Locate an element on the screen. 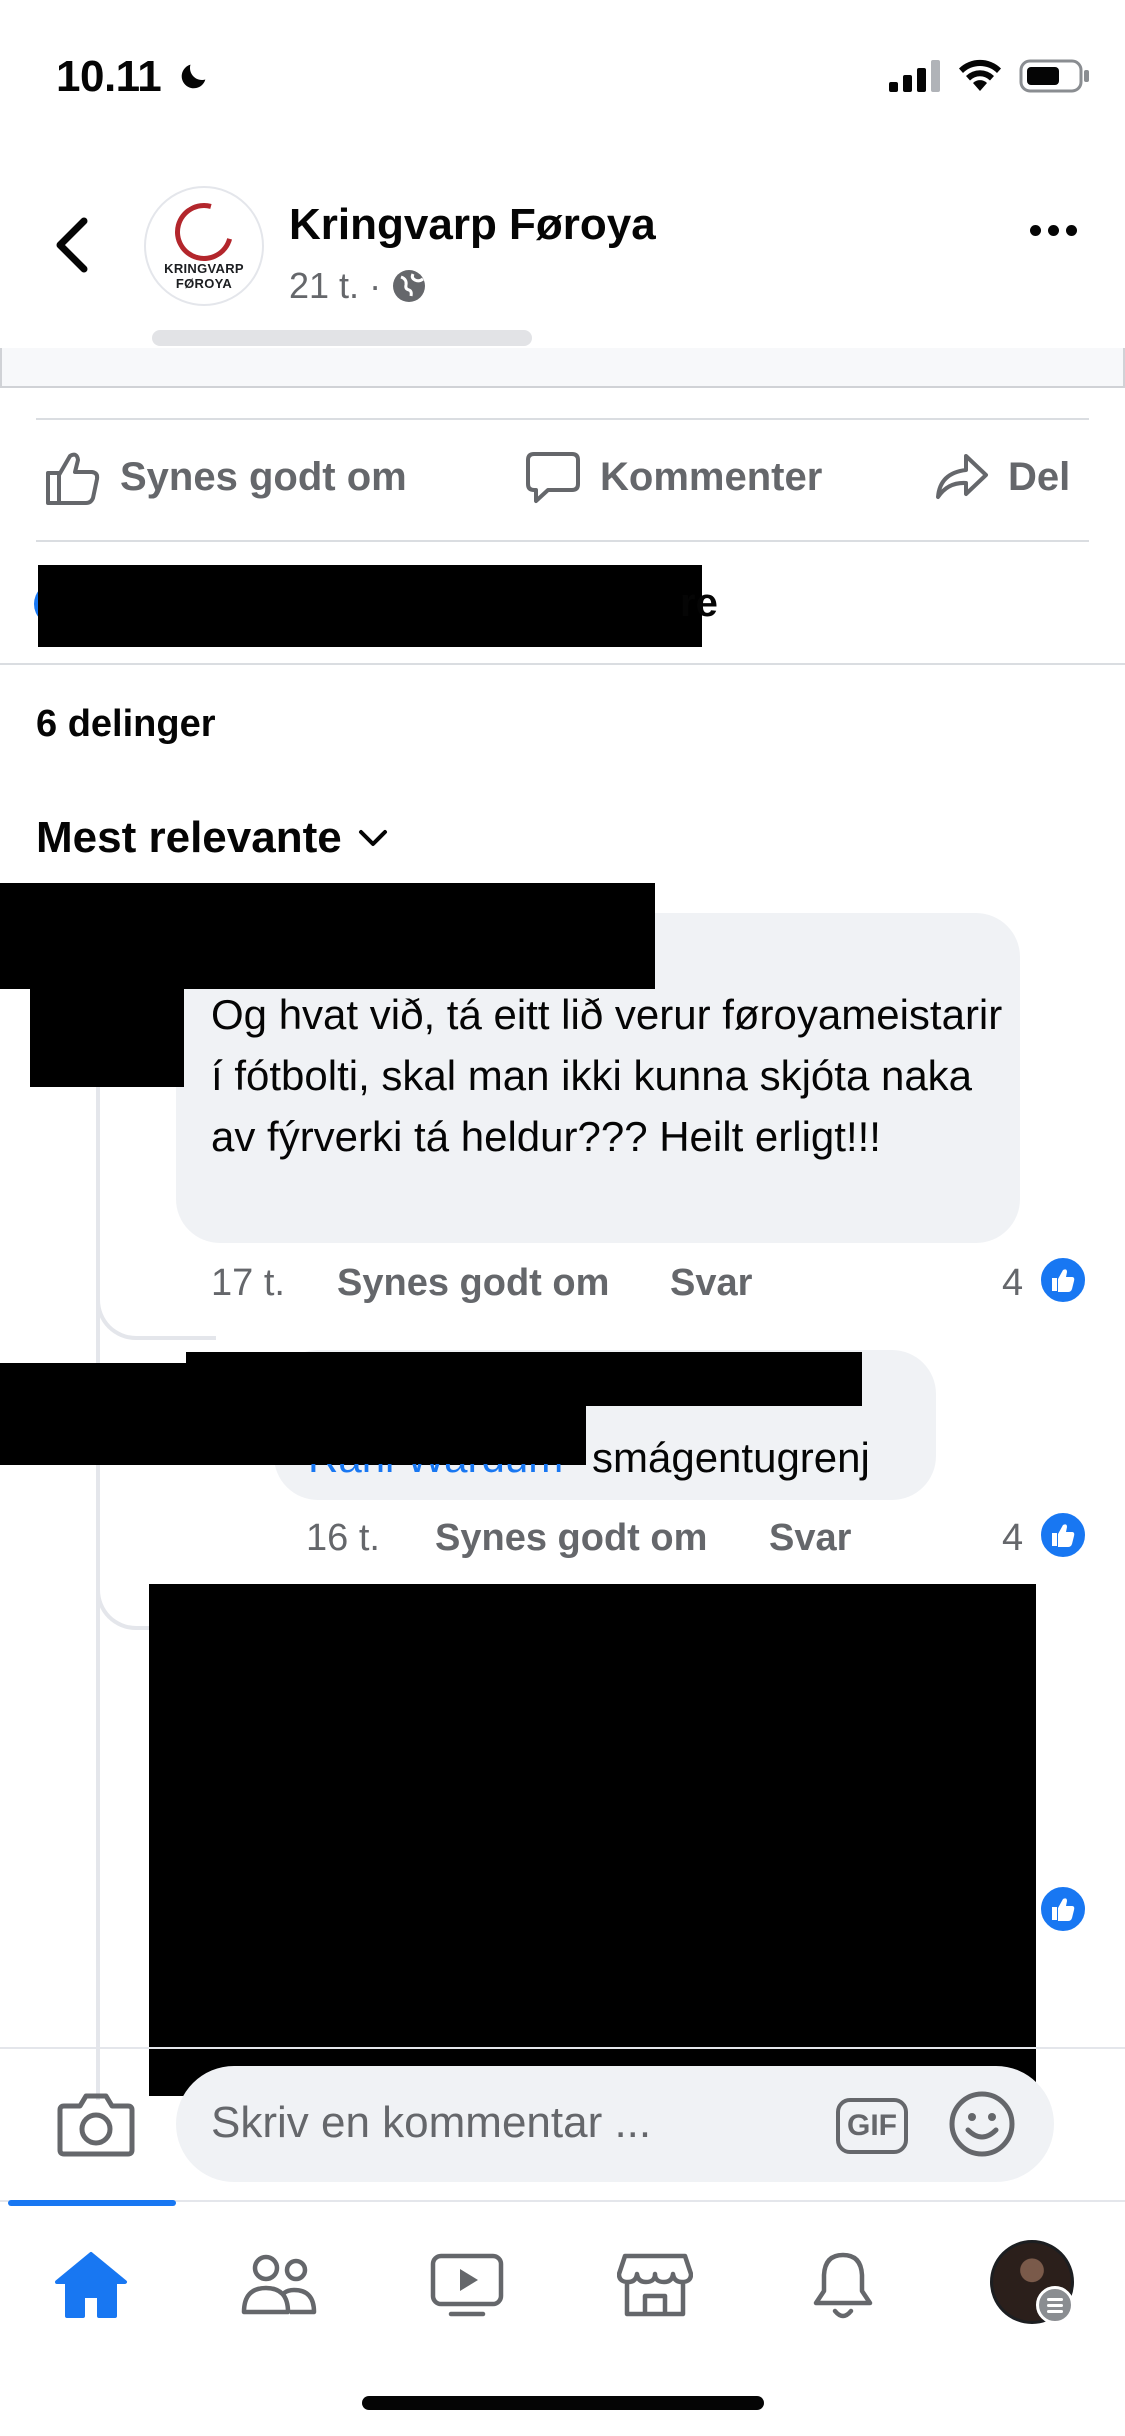 This screenshot has width=1125, height=2436. sort-label: Mest relevante is located at coordinates (189, 837).